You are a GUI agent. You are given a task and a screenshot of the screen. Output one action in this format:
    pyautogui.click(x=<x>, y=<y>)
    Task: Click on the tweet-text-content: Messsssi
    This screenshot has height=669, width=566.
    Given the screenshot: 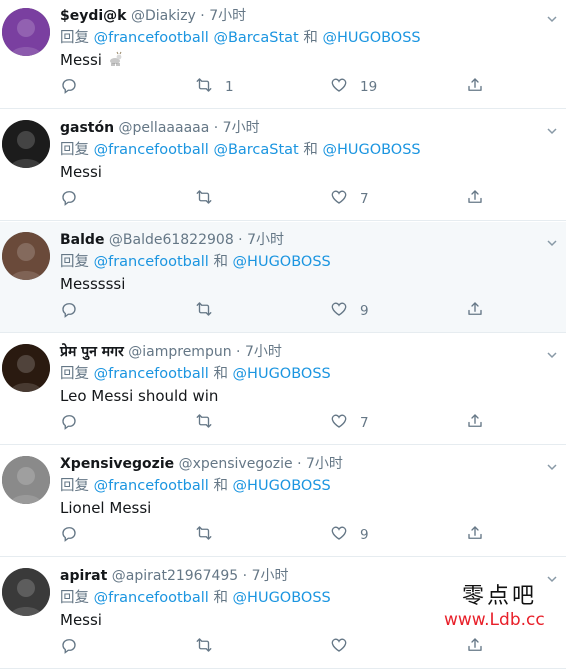 What is the action you would take?
    pyautogui.click(x=93, y=284)
    